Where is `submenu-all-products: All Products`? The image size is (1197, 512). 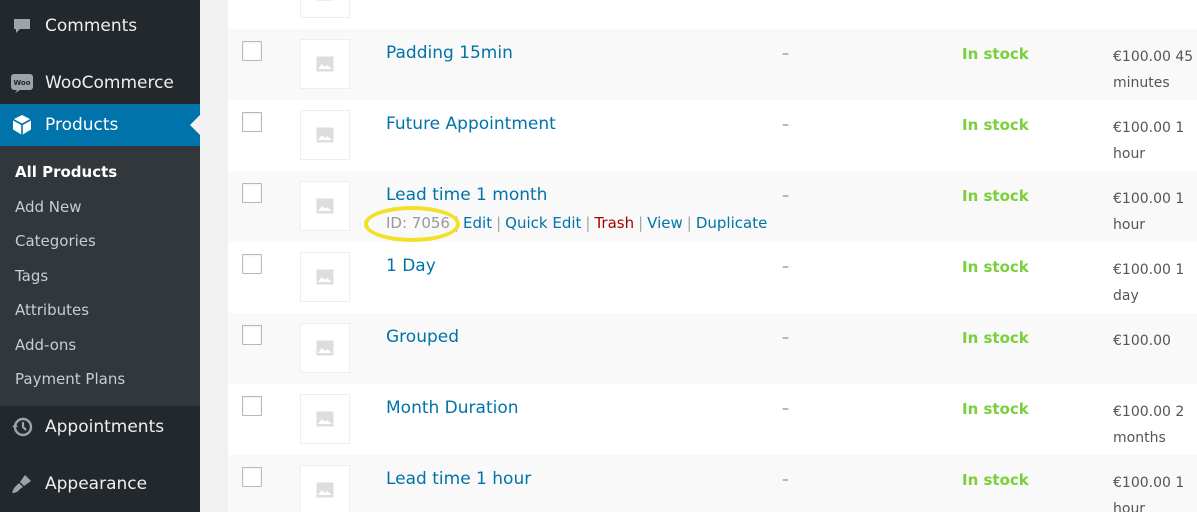 submenu-all-products: All Products is located at coordinates (66, 172).